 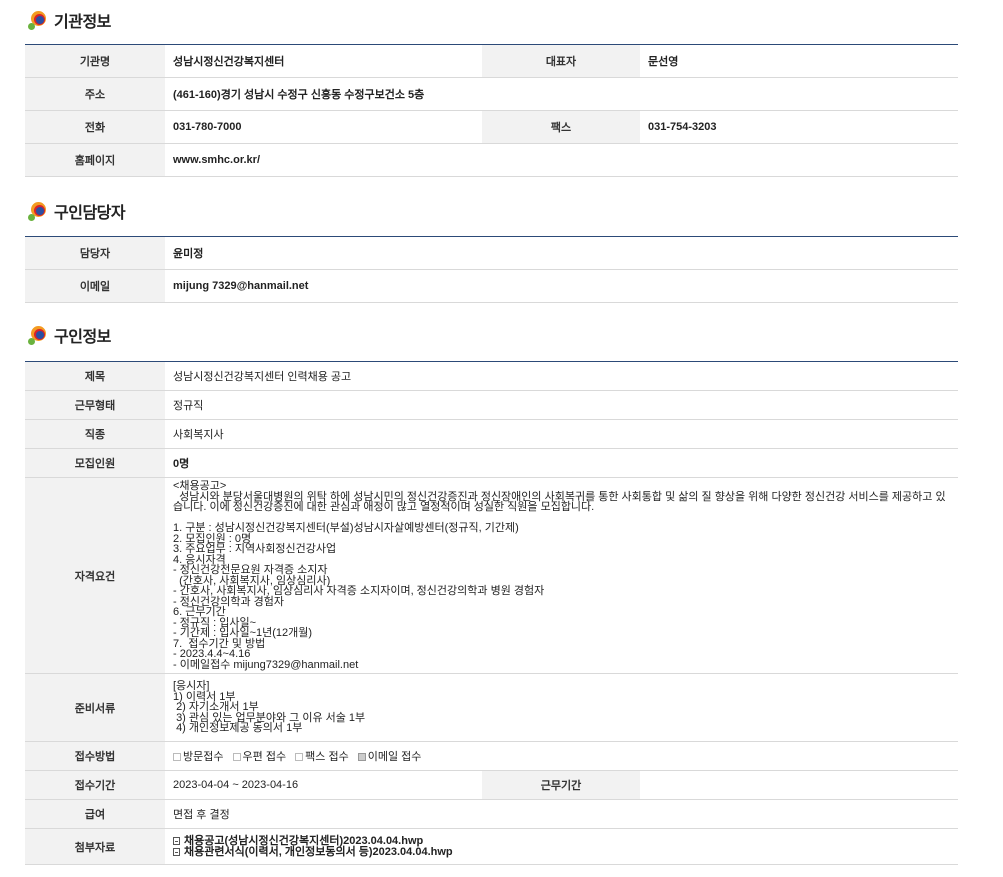 What do you see at coordinates (561, 434) in the screenshot?
I see `job-kind-value: 사회복지사` at bounding box center [561, 434].